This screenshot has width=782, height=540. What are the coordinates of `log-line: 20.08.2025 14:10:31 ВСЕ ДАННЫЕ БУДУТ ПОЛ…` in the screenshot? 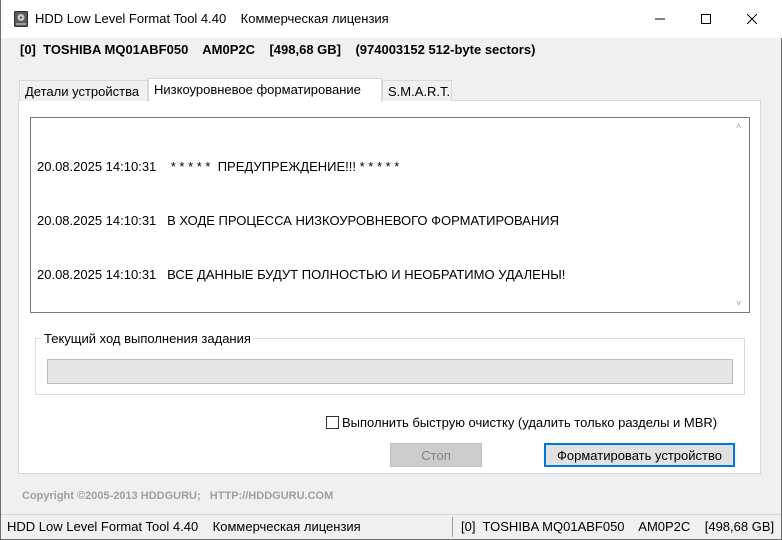 It's located at (301, 274).